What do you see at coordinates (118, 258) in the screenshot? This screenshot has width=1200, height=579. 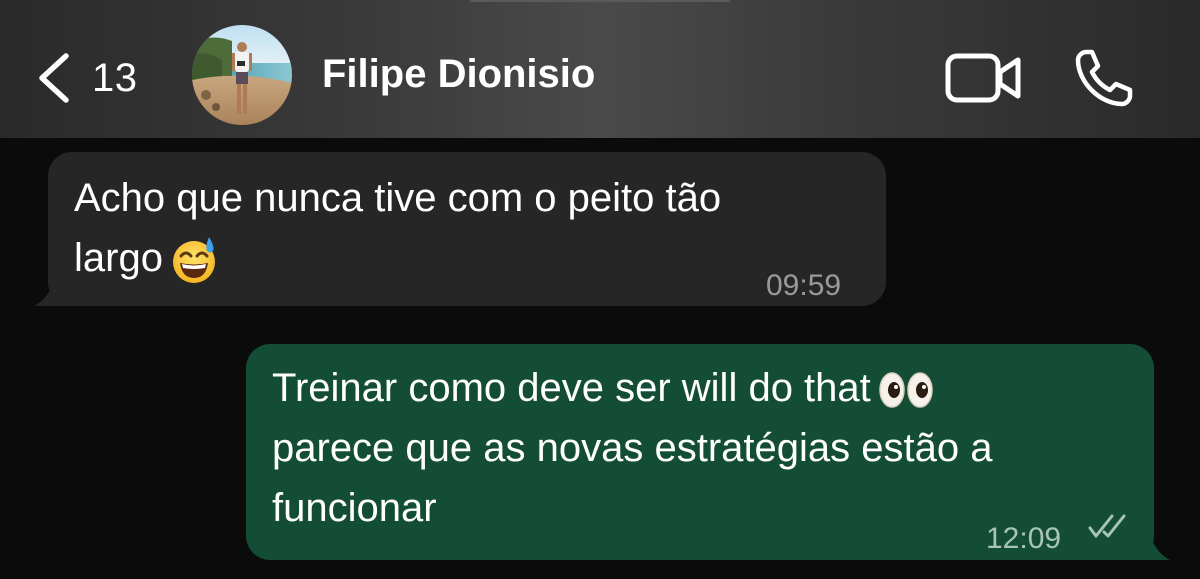 I see `message-line: largo` at bounding box center [118, 258].